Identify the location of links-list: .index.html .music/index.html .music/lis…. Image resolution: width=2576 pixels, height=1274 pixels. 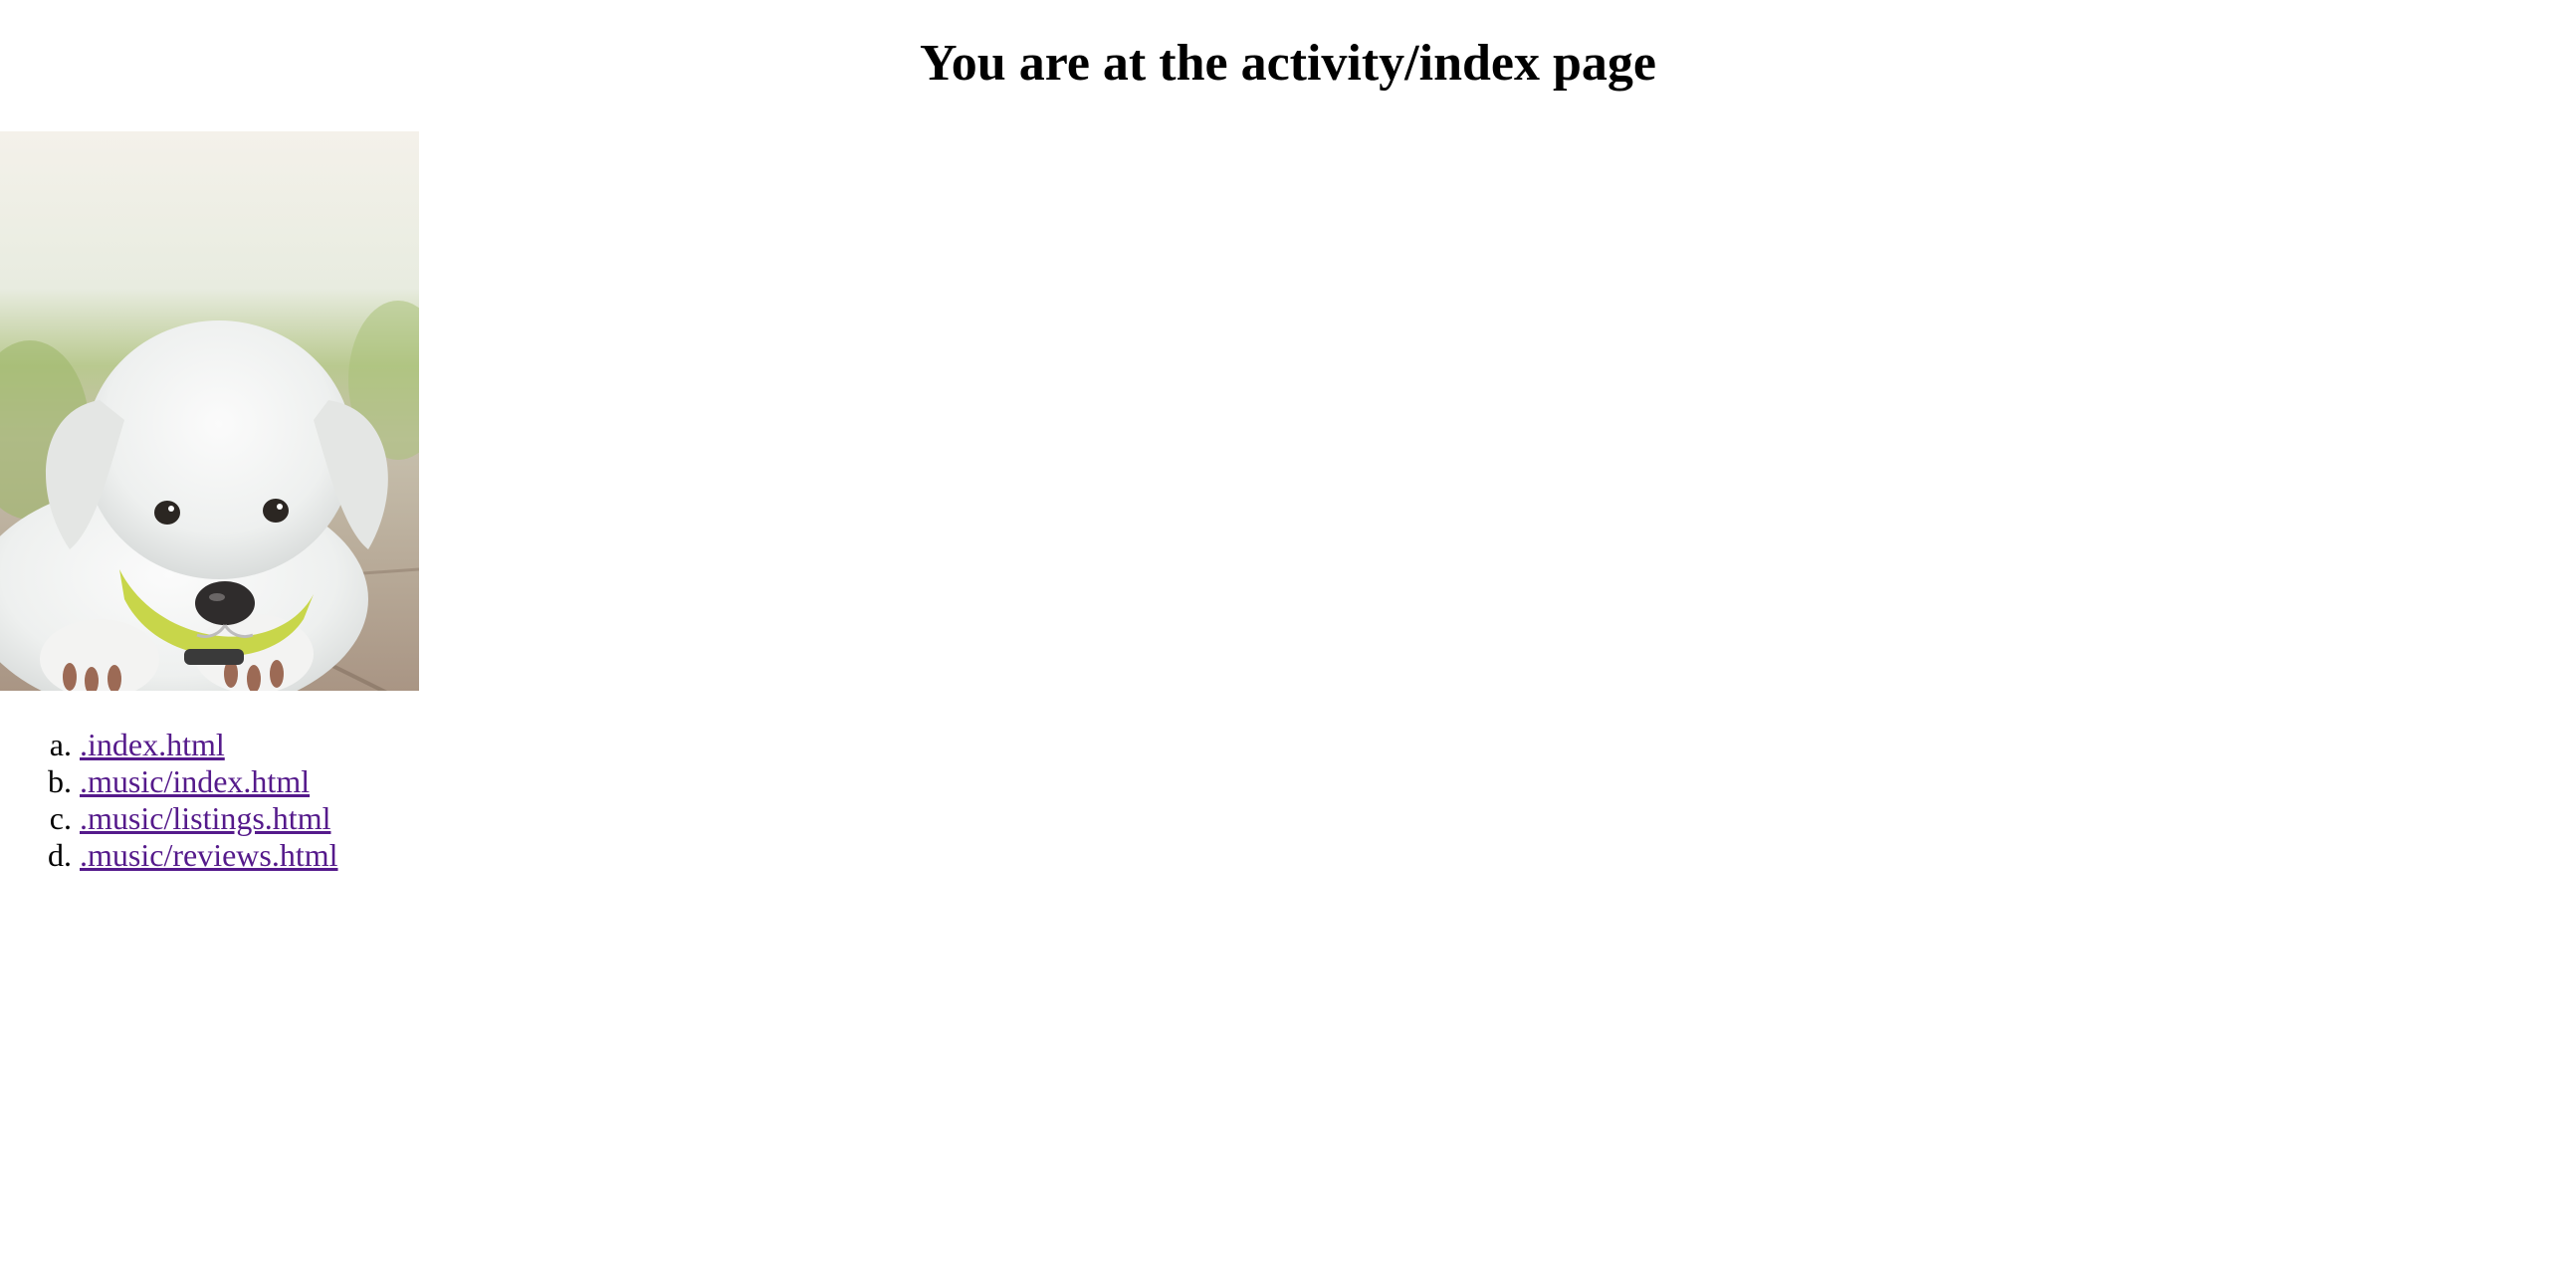
(169, 800).